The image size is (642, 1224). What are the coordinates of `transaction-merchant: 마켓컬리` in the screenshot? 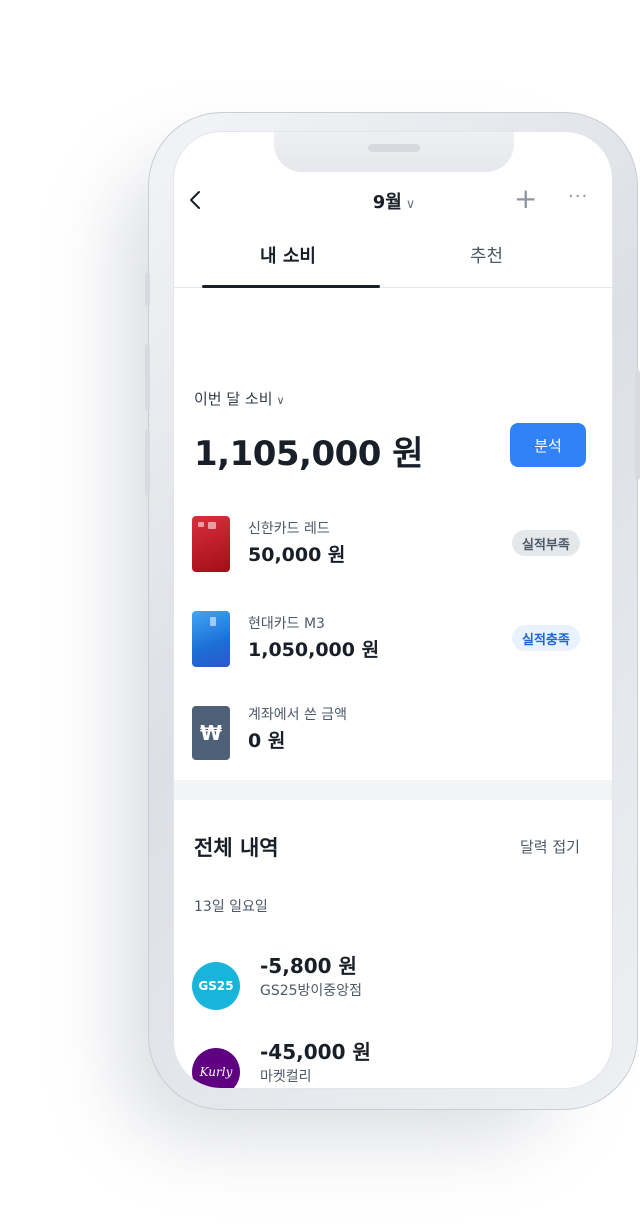 It's located at (286, 1077).